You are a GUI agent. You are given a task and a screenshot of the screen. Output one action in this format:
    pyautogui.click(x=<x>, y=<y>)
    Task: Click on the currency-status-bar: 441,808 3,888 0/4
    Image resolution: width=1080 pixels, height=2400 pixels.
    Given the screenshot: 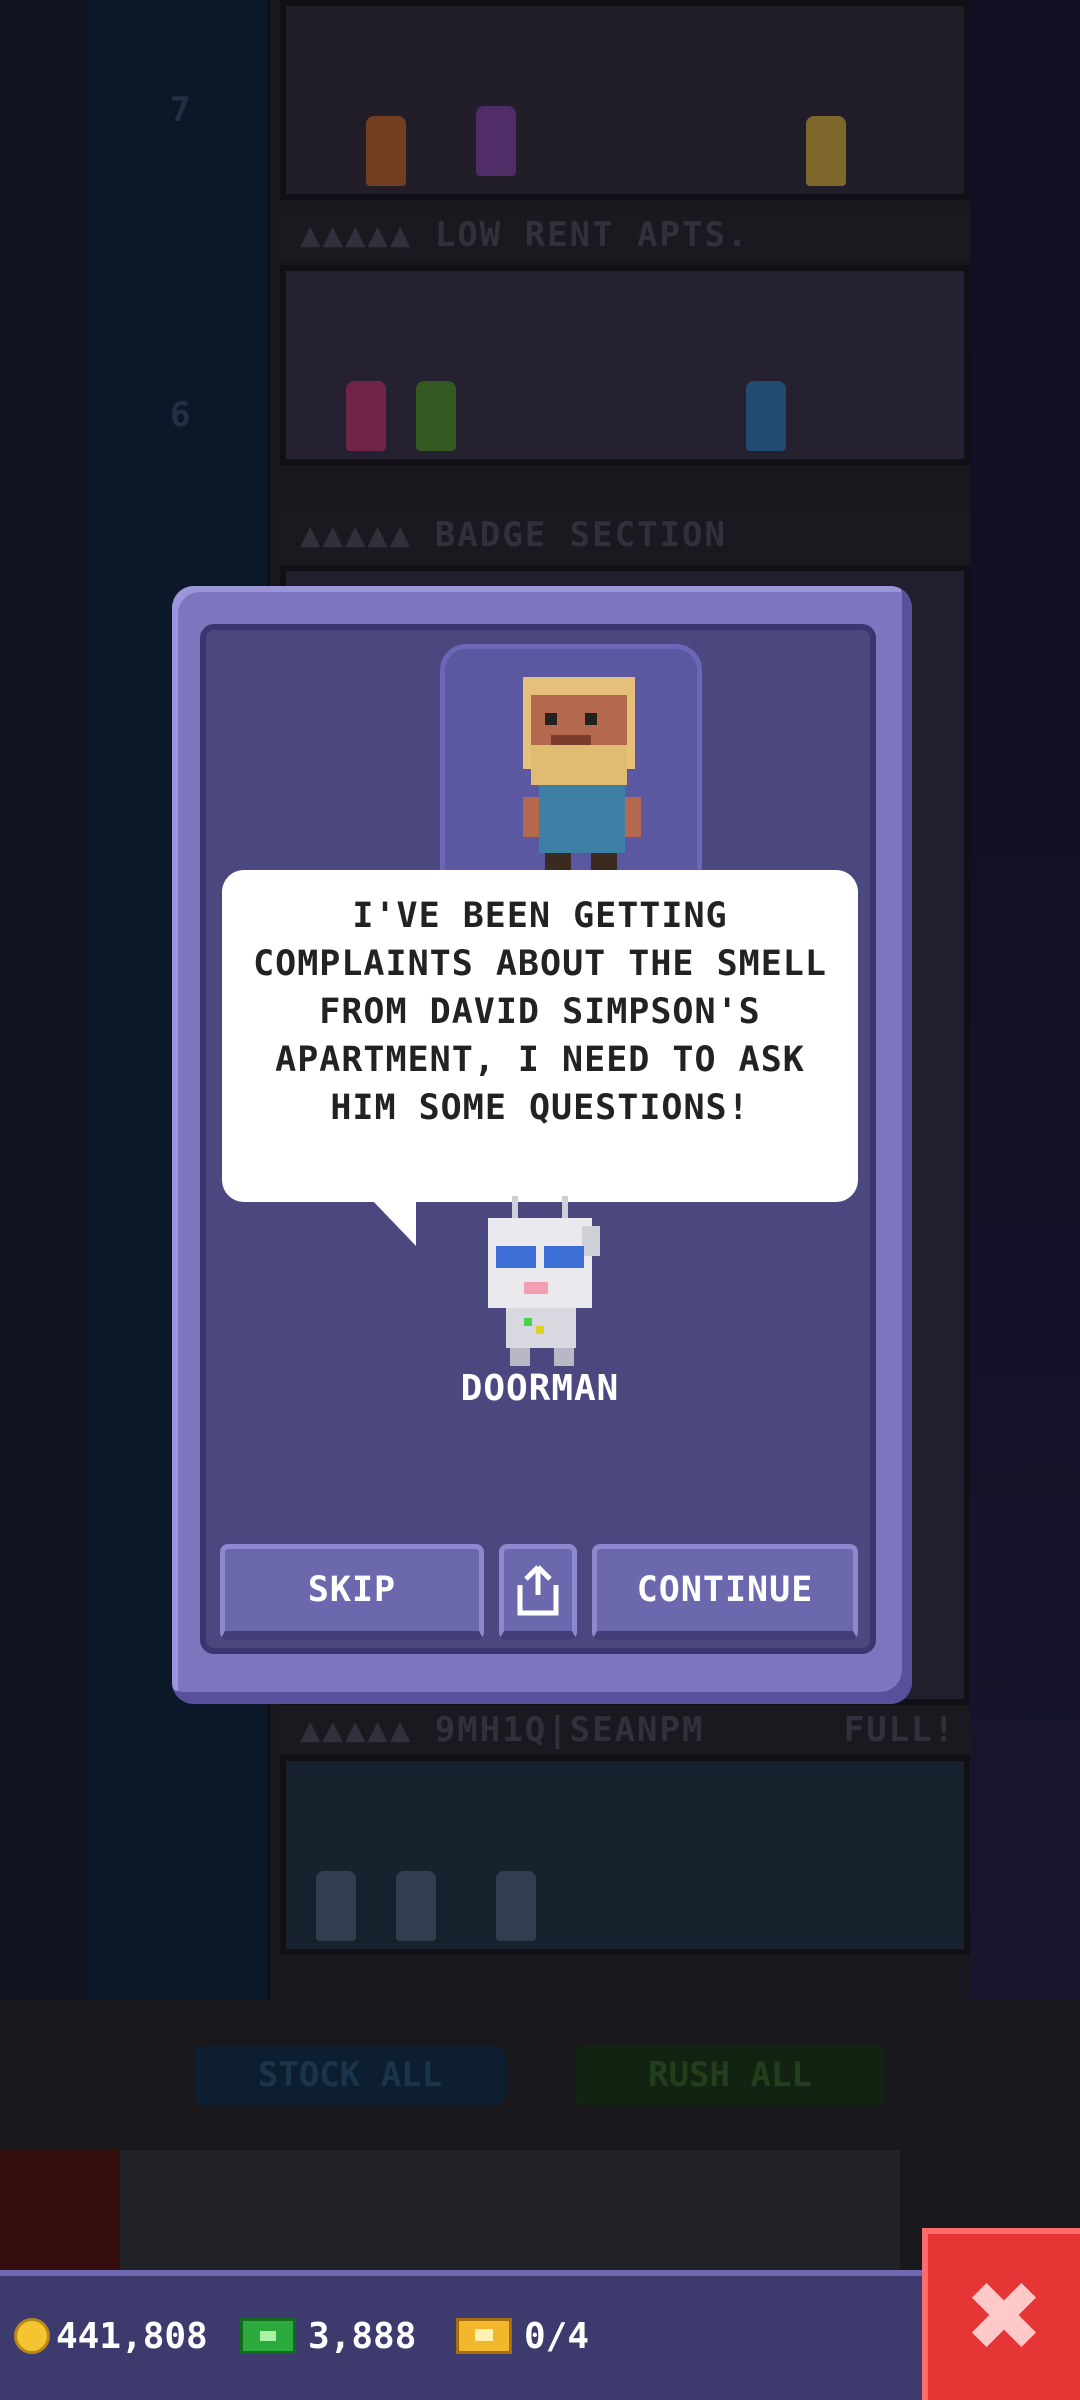 What is the action you would take?
    pyautogui.click(x=470, y=2335)
    